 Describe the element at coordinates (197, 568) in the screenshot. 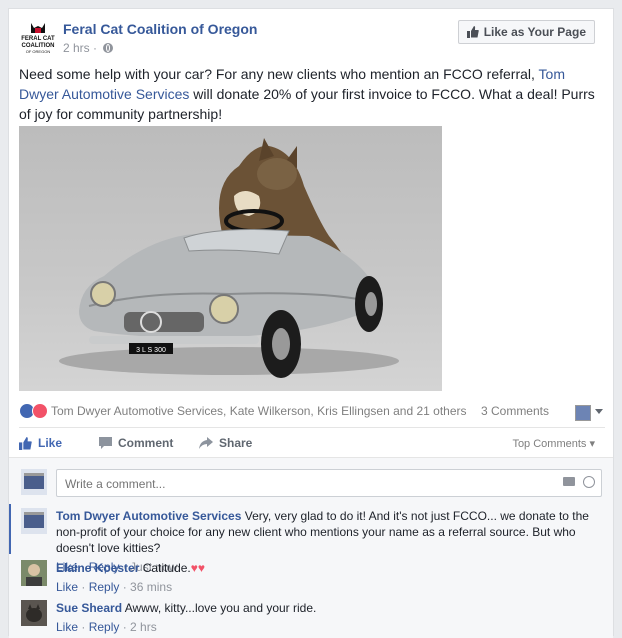

I see `heart-emoji-icon: ♥♥` at that location.